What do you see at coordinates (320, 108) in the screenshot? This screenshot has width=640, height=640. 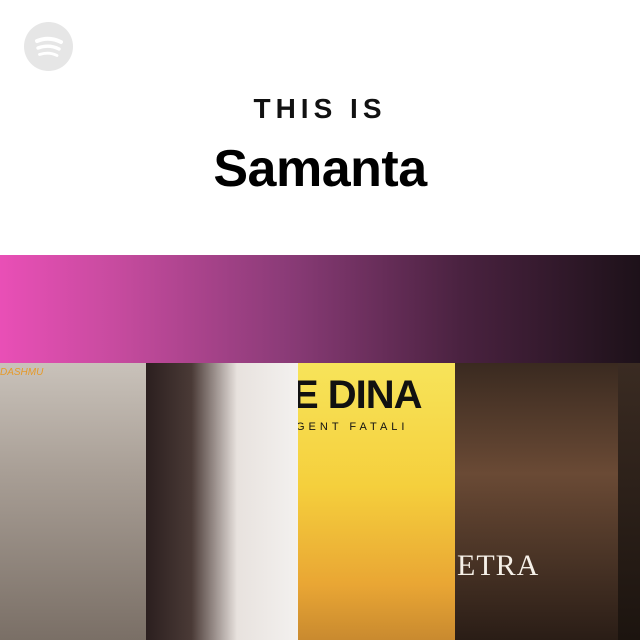 I see `playlist-eyebrow: THIS IS` at bounding box center [320, 108].